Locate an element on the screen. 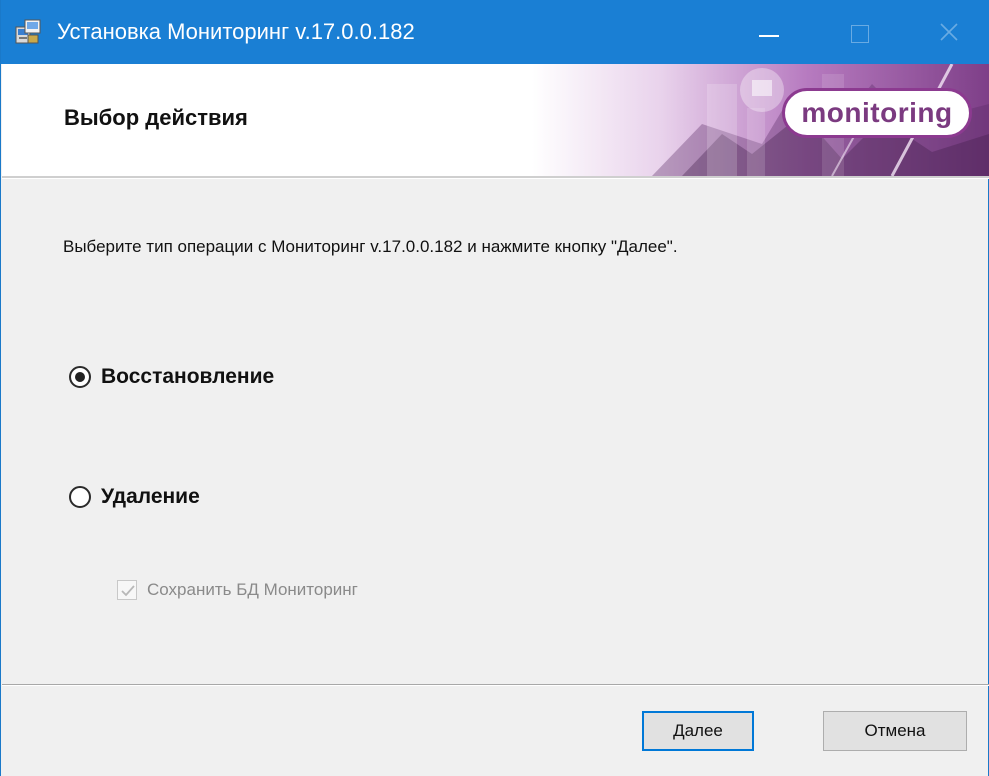  header-separator is located at coordinates (495, 177).